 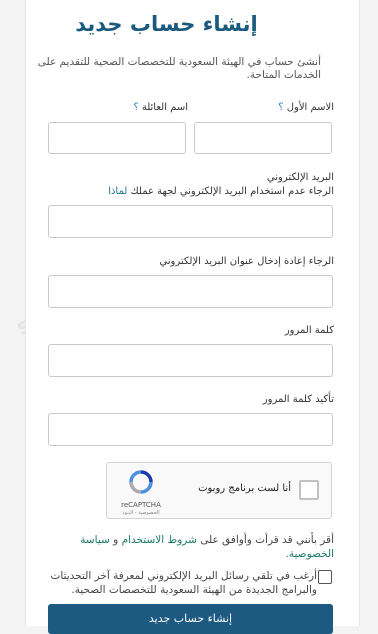 What do you see at coordinates (300, 177) in the screenshot?
I see `email-label: البريد الإلكتروني` at bounding box center [300, 177].